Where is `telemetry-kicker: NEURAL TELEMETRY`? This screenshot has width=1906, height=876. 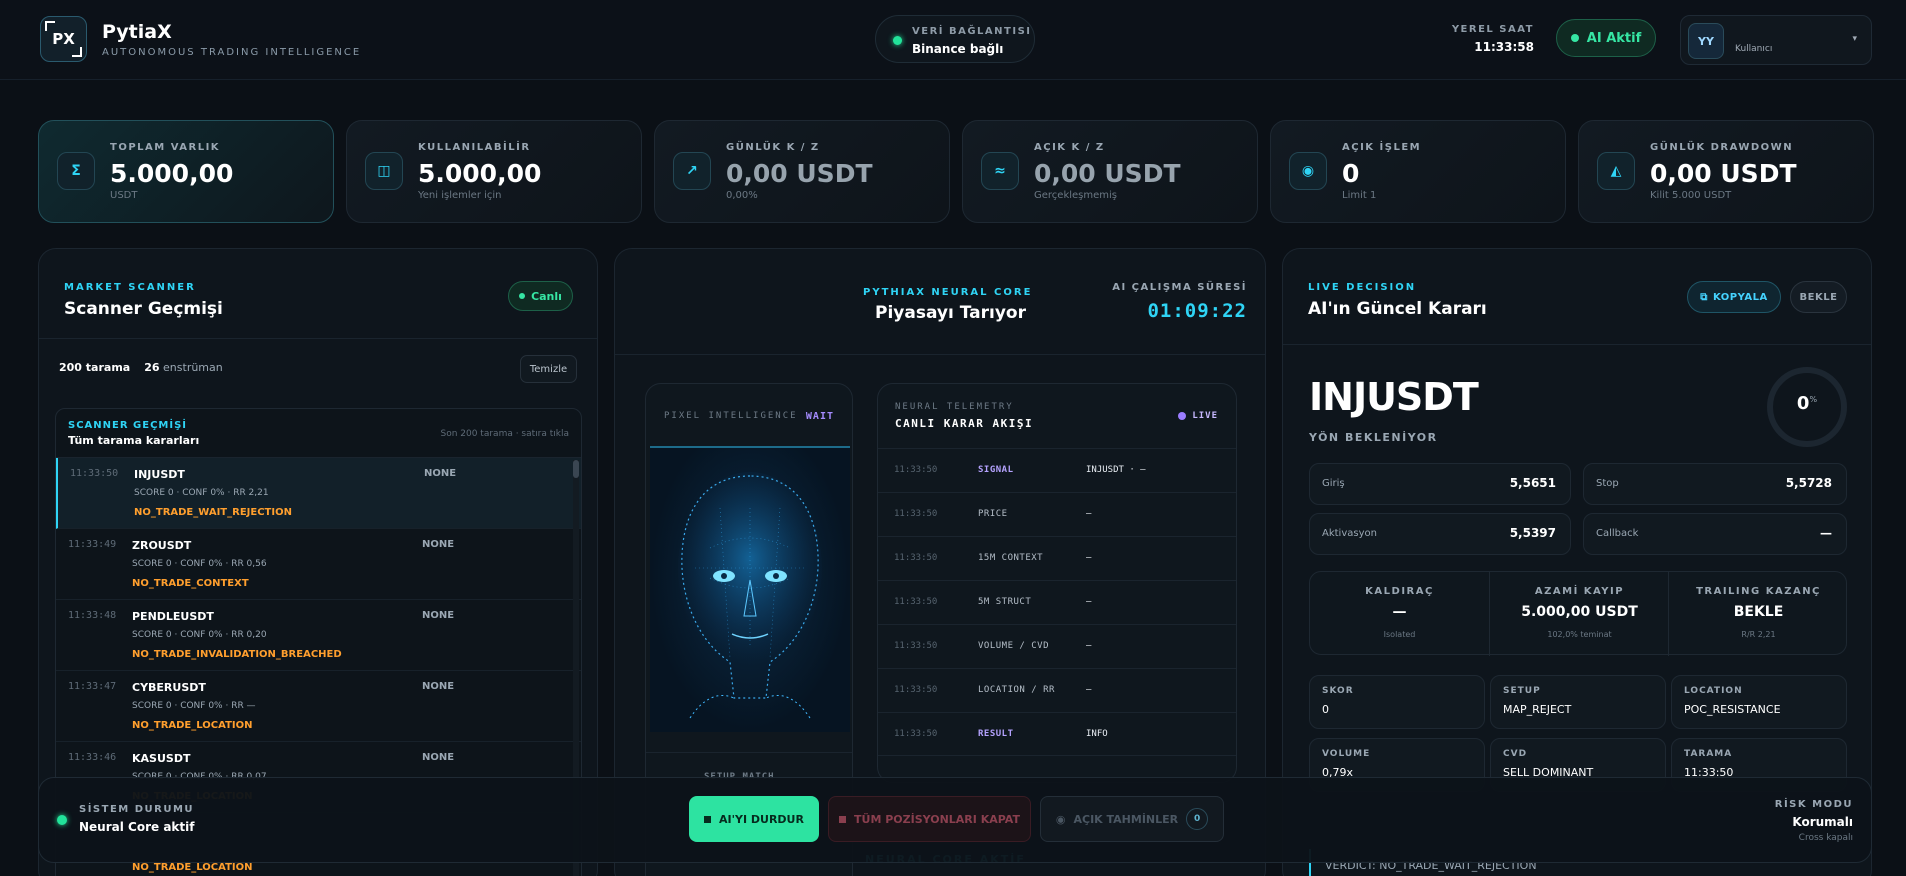
telemetry-kicker: NEURAL TELEMETRY is located at coordinates (954, 407).